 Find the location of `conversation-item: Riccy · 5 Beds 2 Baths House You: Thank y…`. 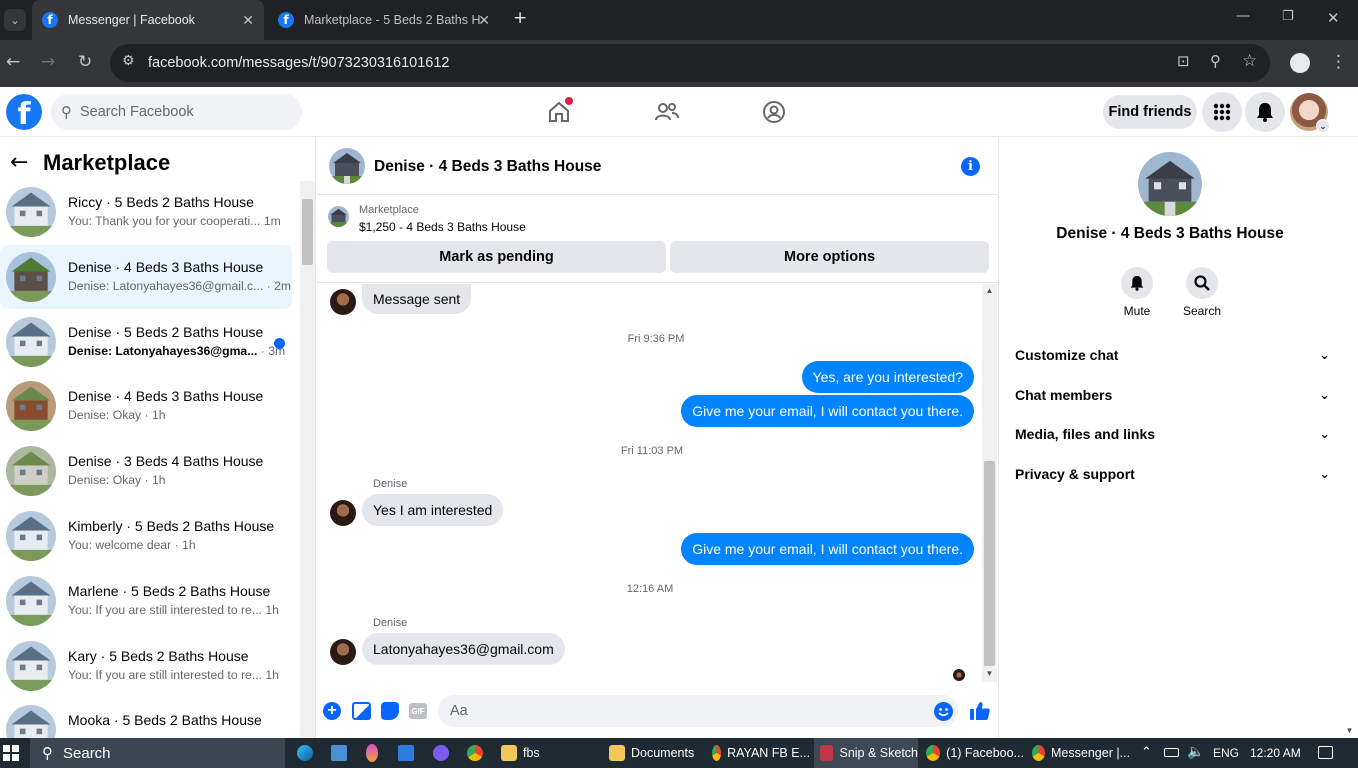

conversation-item: Riccy · 5 Beds 2 Baths House You: Thank y… is located at coordinates (146, 212).